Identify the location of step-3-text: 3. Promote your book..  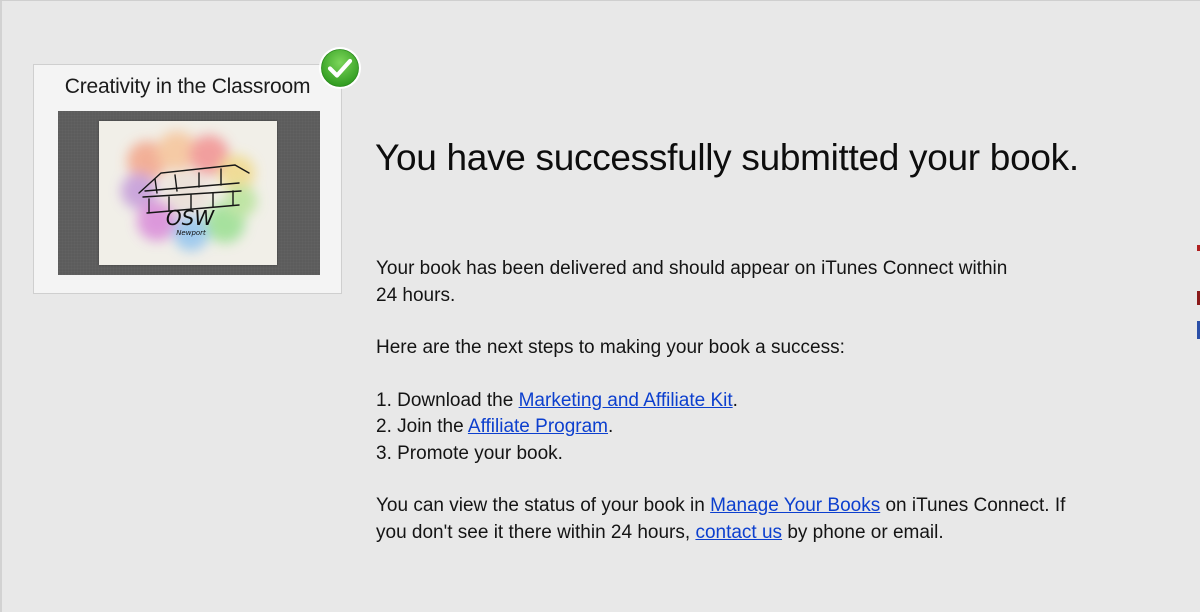
(469, 453).